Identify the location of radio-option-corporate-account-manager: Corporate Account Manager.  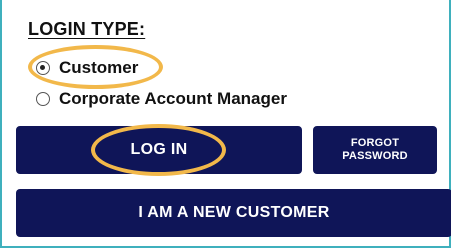
(161, 99).